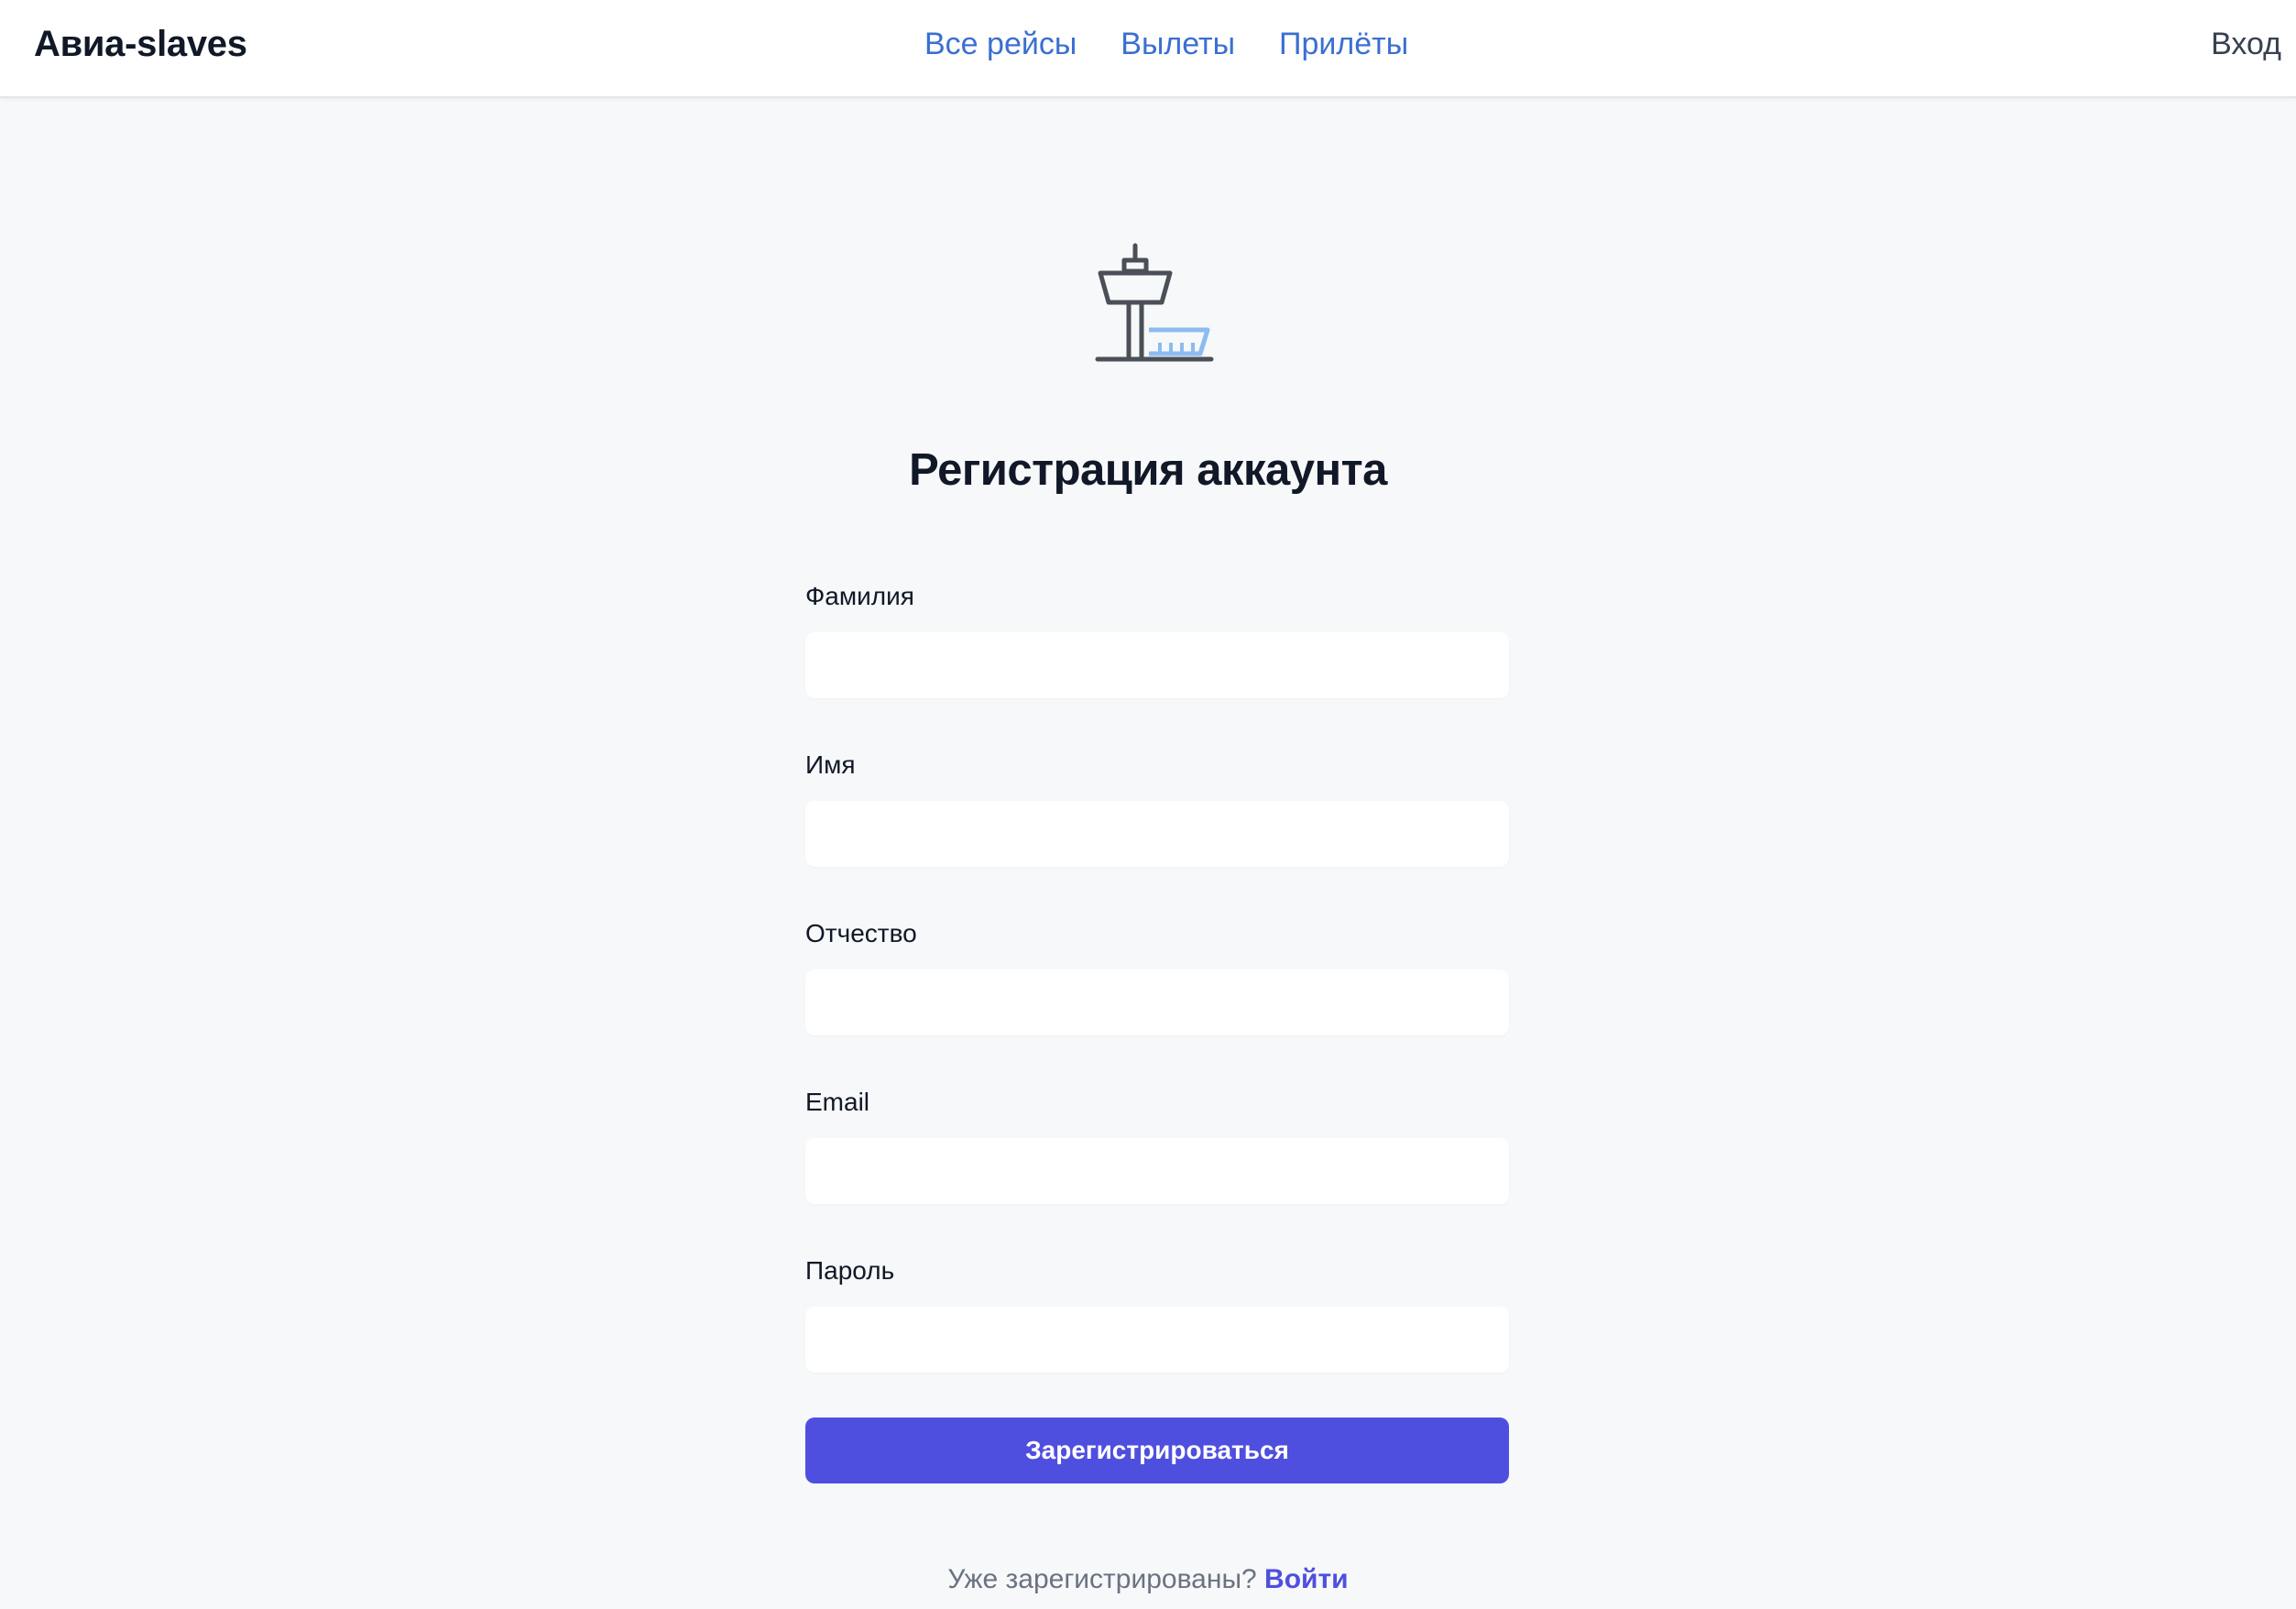 The width and height of the screenshot is (2296, 1609). Describe the element at coordinates (1157, 1002) in the screenshot. I see `patronymic-input` at that location.